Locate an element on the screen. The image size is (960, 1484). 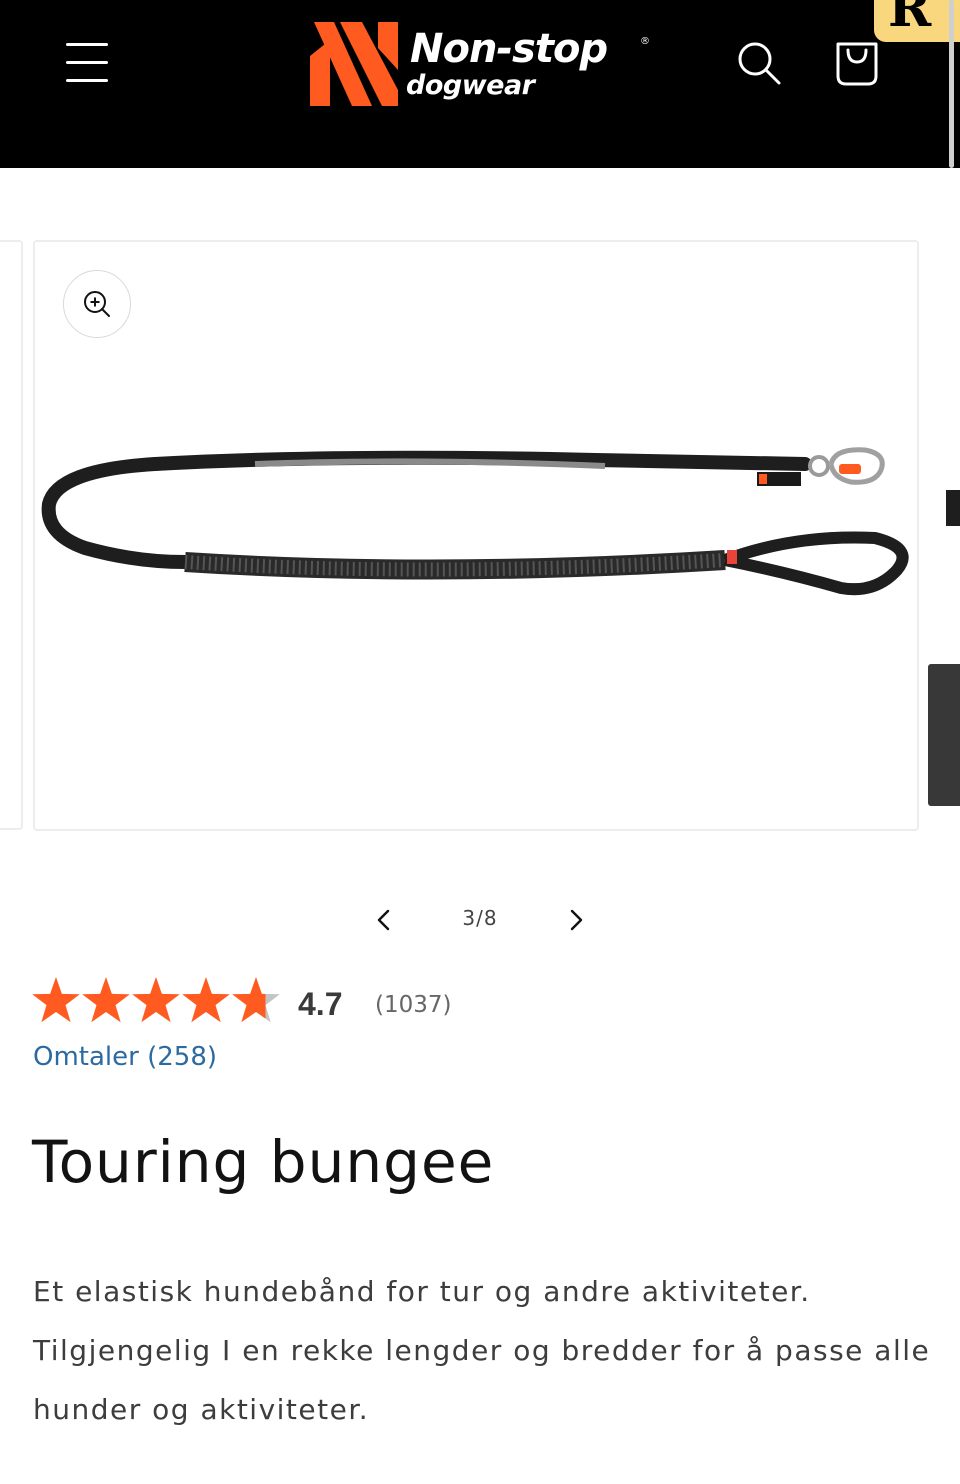
slide-counter: 3/8 is located at coordinates (480, 918).